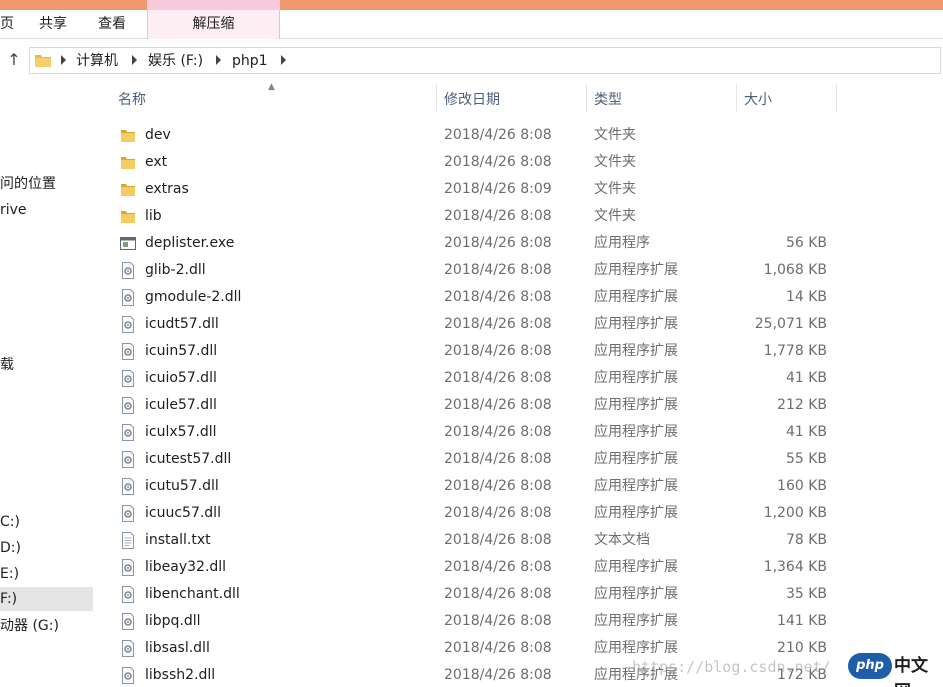 The image size is (943, 687). I want to click on column-header-size: 大小, so click(758, 100).